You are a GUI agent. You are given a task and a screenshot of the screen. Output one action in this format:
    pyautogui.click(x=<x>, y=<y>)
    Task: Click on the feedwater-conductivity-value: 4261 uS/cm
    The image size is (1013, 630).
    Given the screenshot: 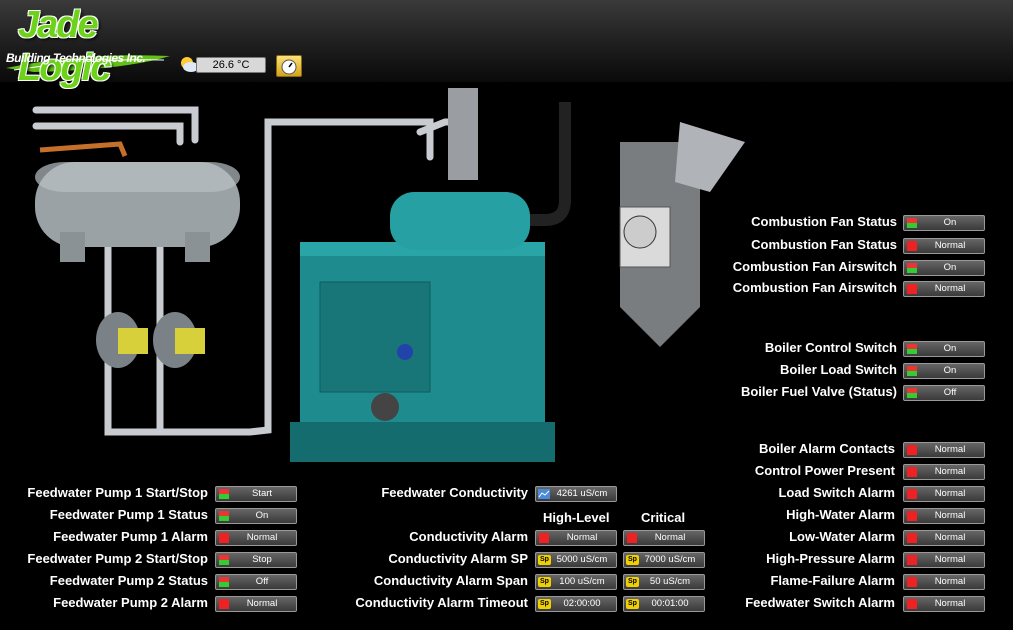 What is the action you would take?
    pyautogui.click(x=576, y=494)
    